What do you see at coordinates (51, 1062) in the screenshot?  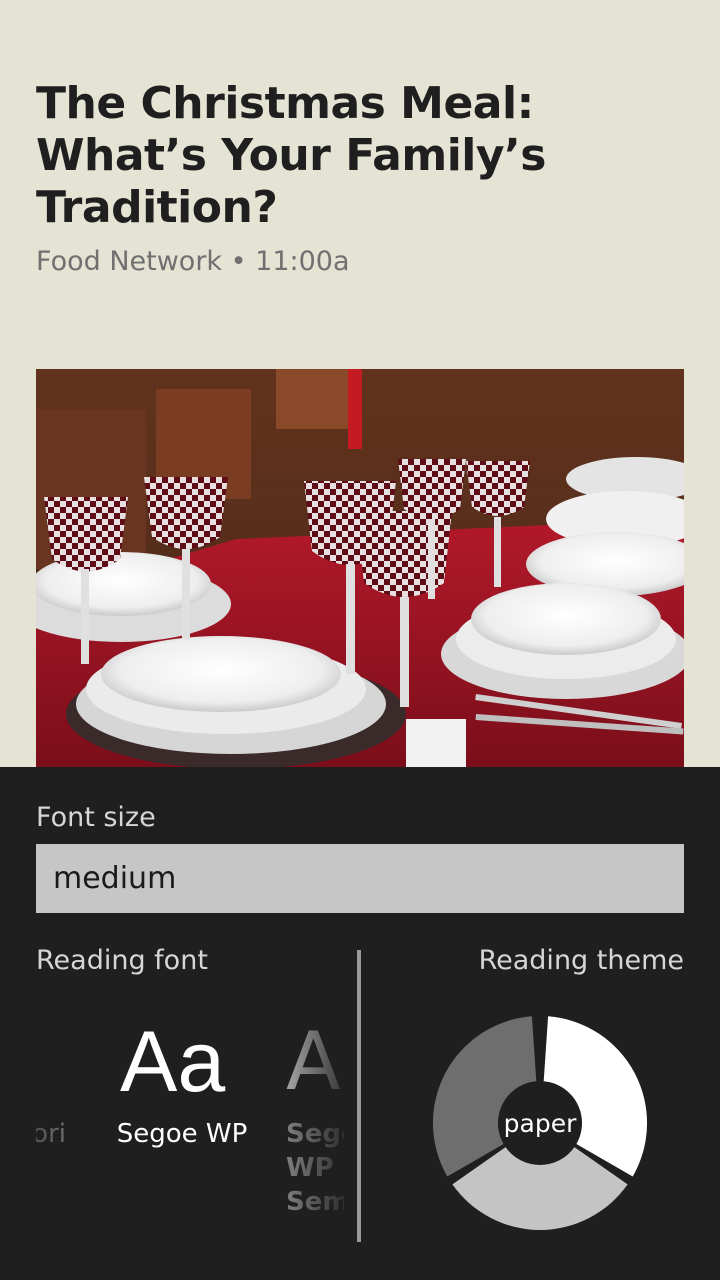 I see `font-sample: a` at bounding box center [51, 1062].